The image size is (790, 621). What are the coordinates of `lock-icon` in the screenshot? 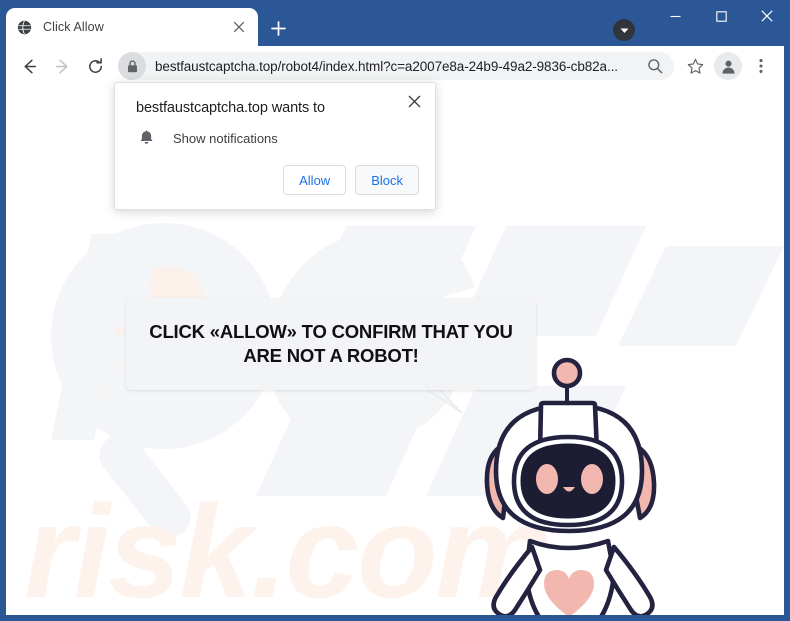 It's located at (132, 66).